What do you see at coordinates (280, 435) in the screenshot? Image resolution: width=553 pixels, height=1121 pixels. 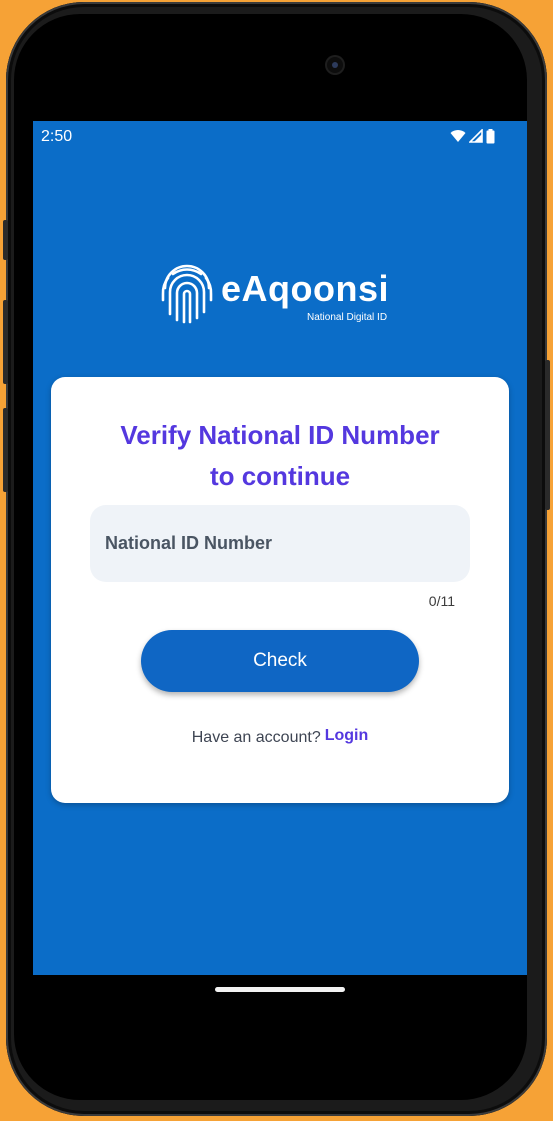 I see `card-title-line1: Verify National ID Number` at bounding box center [280, 435].